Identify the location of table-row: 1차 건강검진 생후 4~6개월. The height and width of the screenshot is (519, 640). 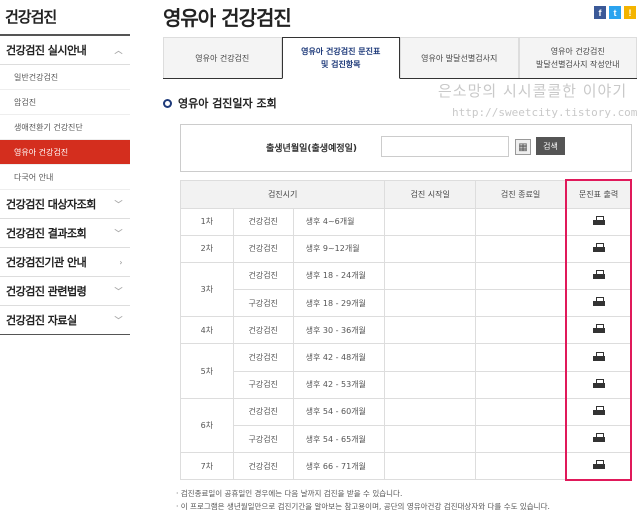
(406, 221).